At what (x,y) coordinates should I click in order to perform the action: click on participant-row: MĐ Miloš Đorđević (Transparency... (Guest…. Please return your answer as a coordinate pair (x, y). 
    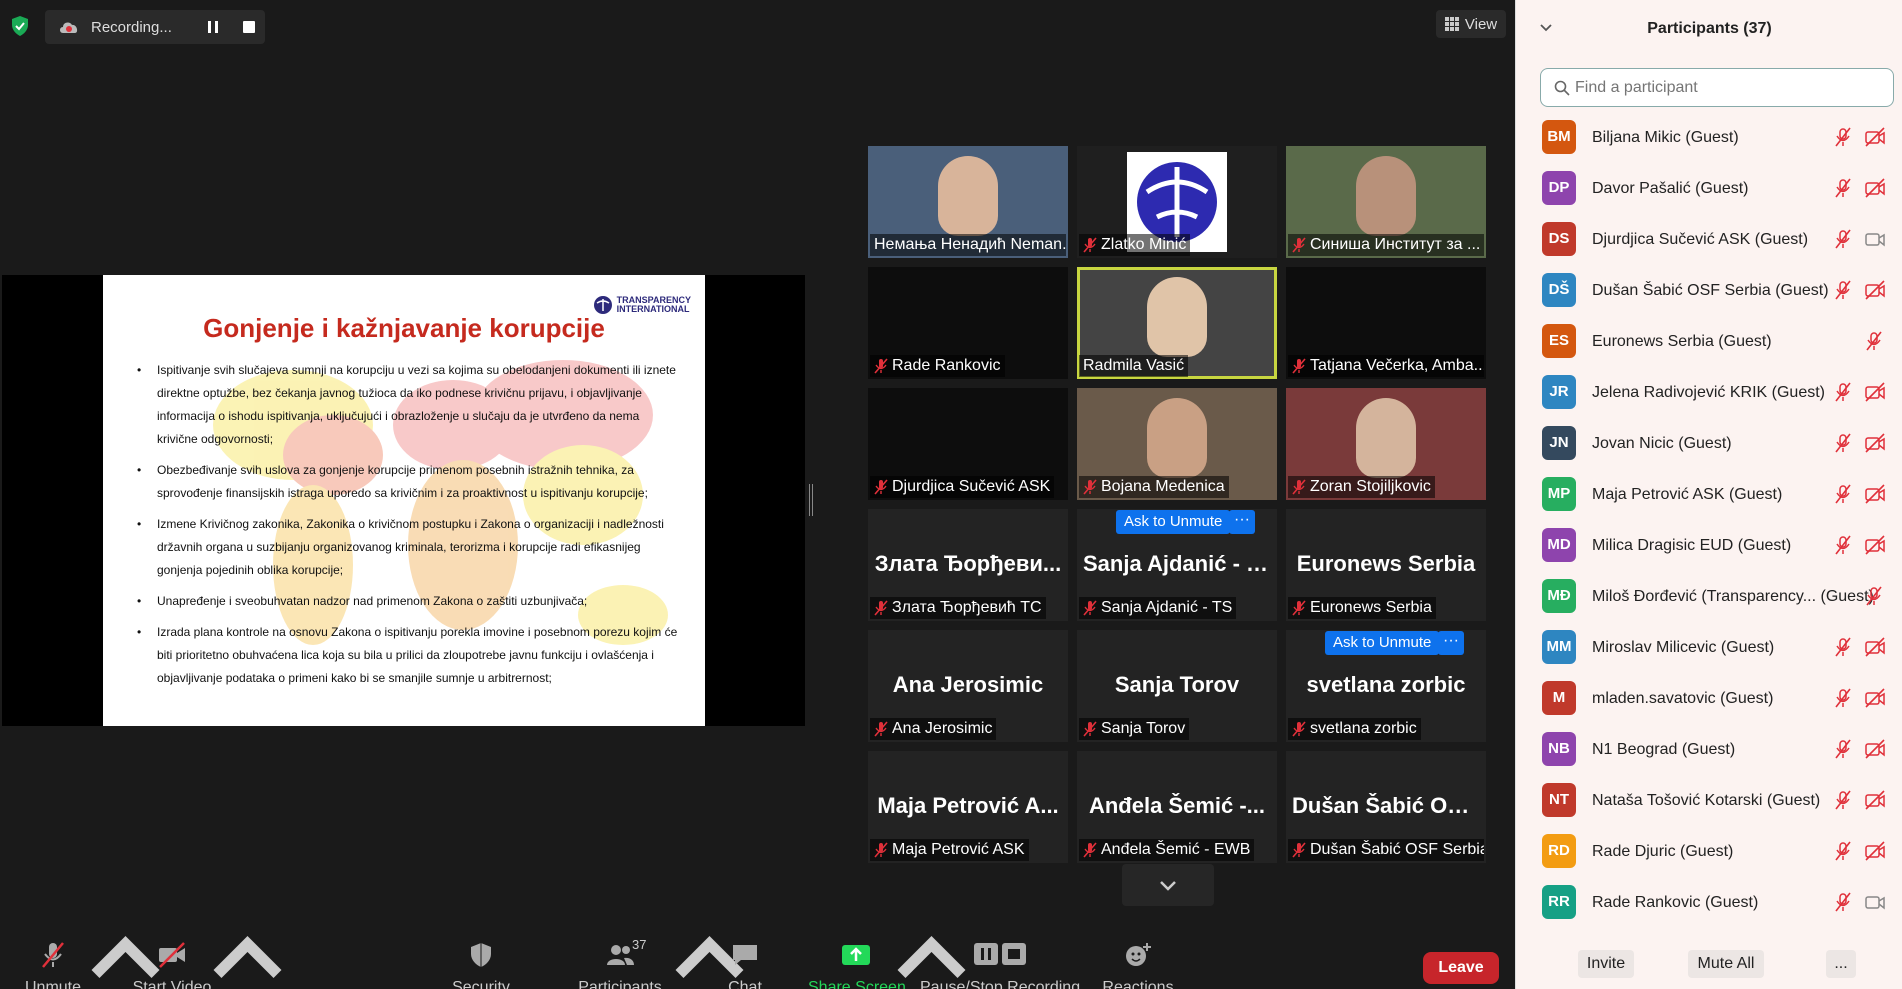
    Looking at the image, I should click on (1709, 596).